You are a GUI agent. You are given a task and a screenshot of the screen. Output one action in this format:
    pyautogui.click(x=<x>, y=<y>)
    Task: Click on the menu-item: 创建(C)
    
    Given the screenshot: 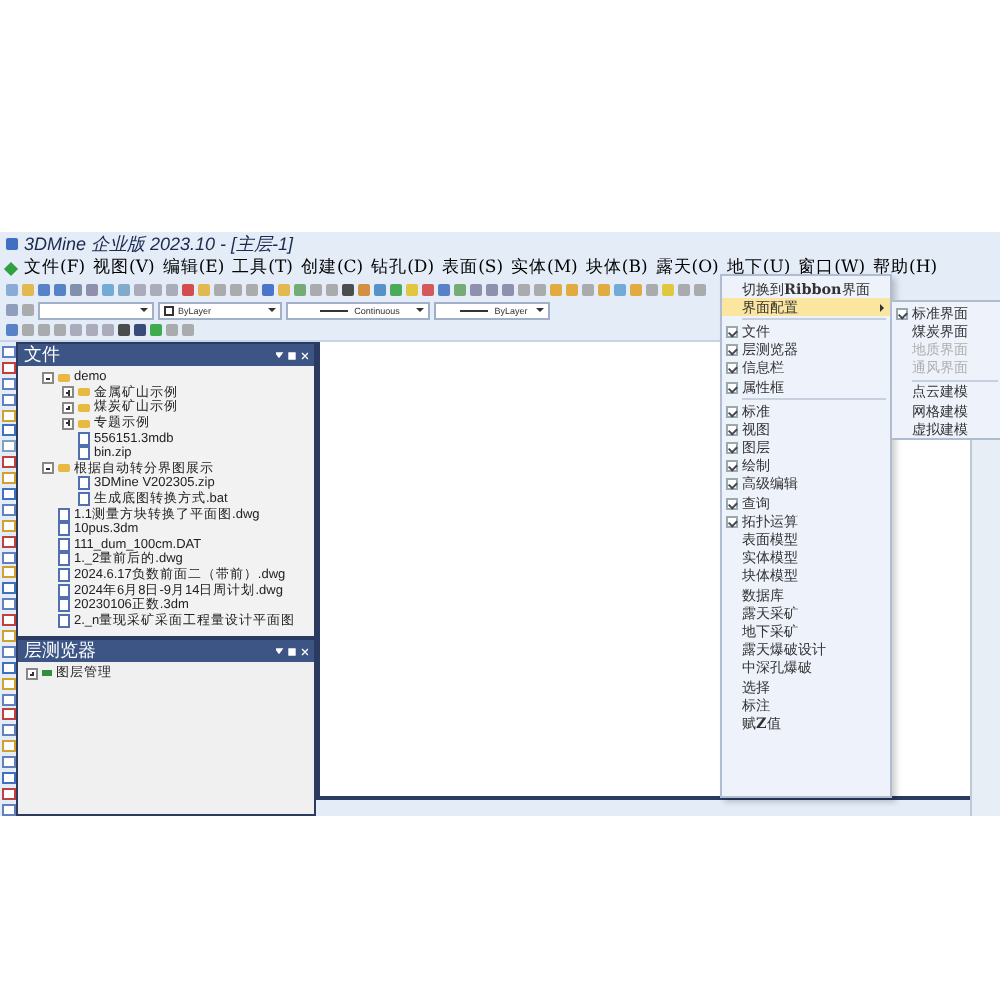 What is the action you would take?
    pyautogui.click(x=332, y=268)
    